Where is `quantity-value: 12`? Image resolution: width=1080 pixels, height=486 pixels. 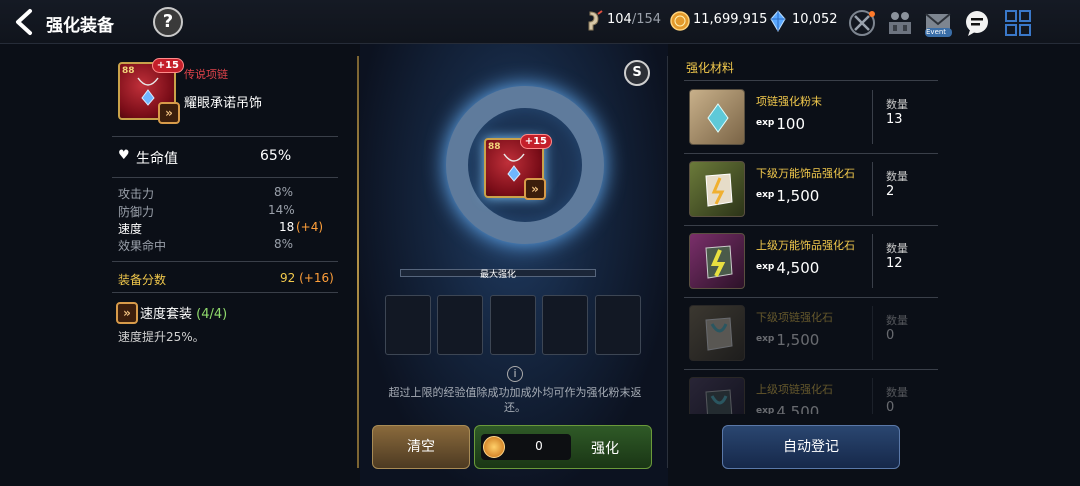
quantity-value: 12 is located at coordinates (894, 263).